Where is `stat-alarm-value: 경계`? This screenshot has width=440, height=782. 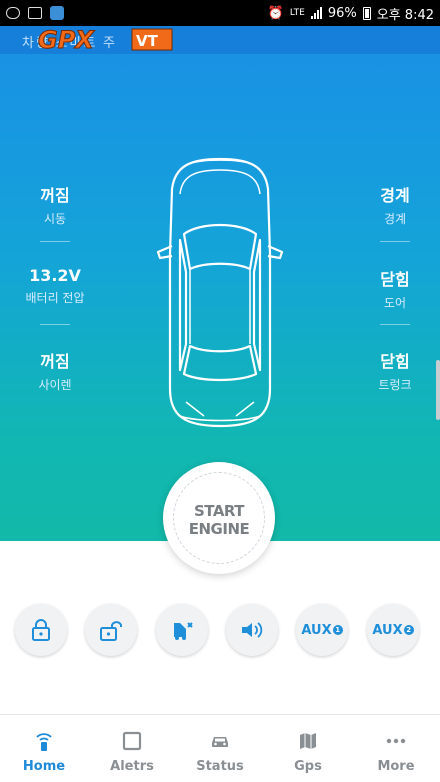
stat-alarm-value: 경계 is located at coordinates (395, 195).